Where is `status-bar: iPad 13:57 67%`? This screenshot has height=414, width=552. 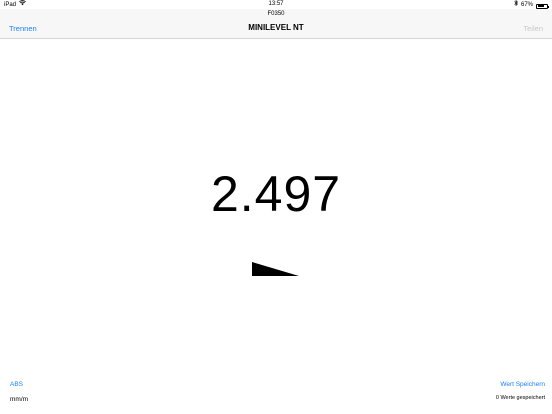
status-bar: iPad 13:57 67% is located at coordinates (276, 4).